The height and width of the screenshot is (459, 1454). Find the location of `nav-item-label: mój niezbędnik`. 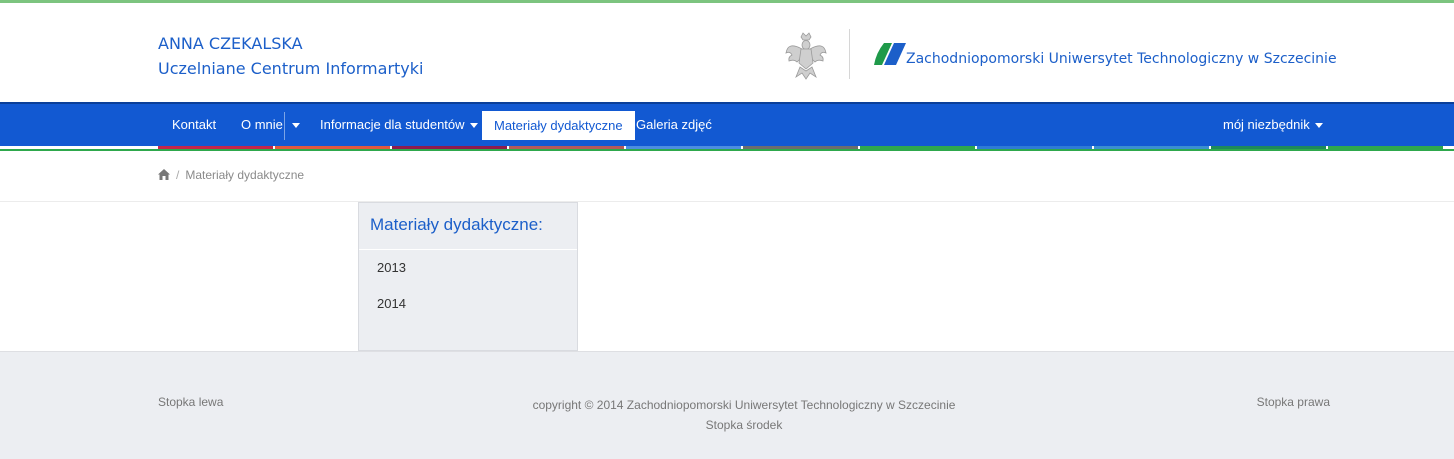

nav-item-label: mój niezbędnik is located at coordinates (1266, 124).